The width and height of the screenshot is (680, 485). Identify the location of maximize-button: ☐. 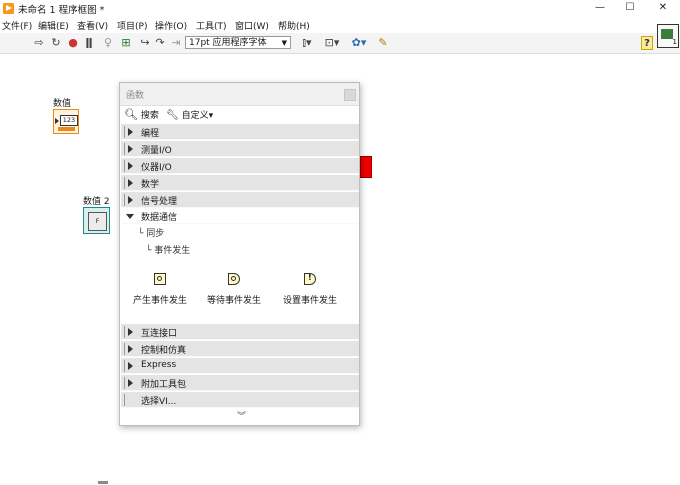
(630, 8).